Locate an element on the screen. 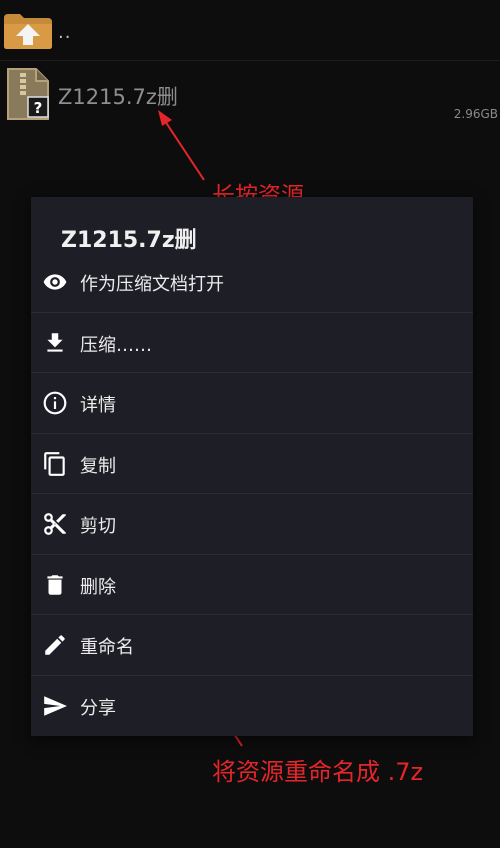  menu-item-label: 重命名 is located at coordinates (107, 647).